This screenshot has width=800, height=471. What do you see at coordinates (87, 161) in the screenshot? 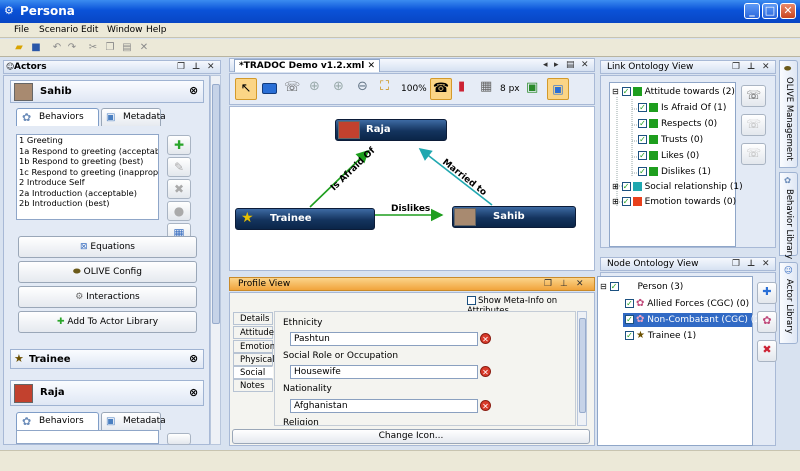
I see `list-item: 1b Respond to greeting (best)` at bounding box center [87, 161].